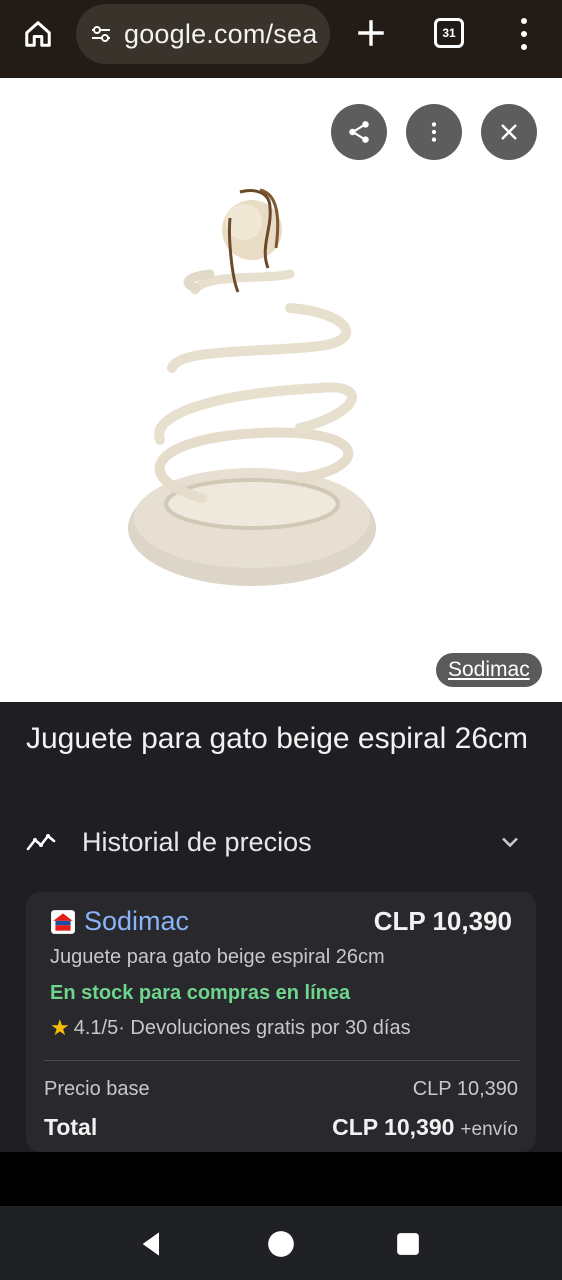 The width and height of the screenshot is (562, 1280). I want to click on recents-square-icon, so click(408, 1244).